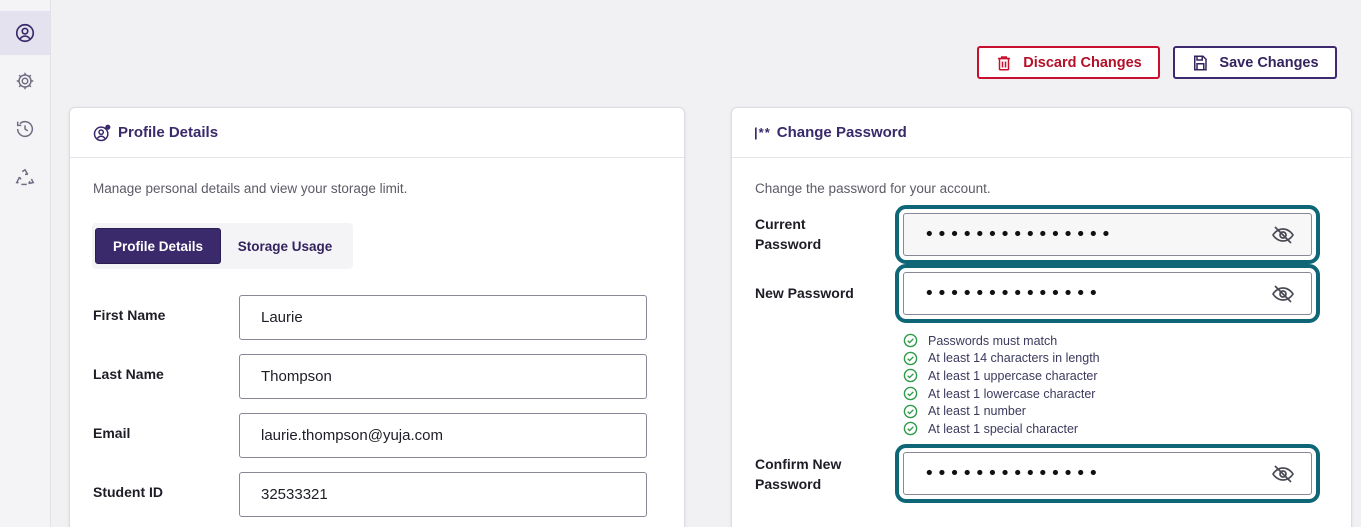  I want to click on last-name-input: Thompson, so click(443, 376).